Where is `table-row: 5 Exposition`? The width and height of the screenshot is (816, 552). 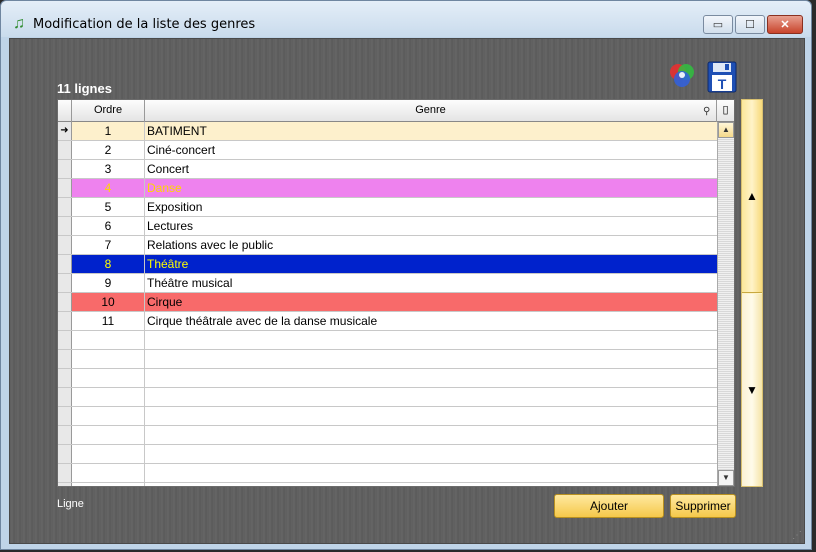
table-row: 5 Exposition is located at coordinates (387, 207).